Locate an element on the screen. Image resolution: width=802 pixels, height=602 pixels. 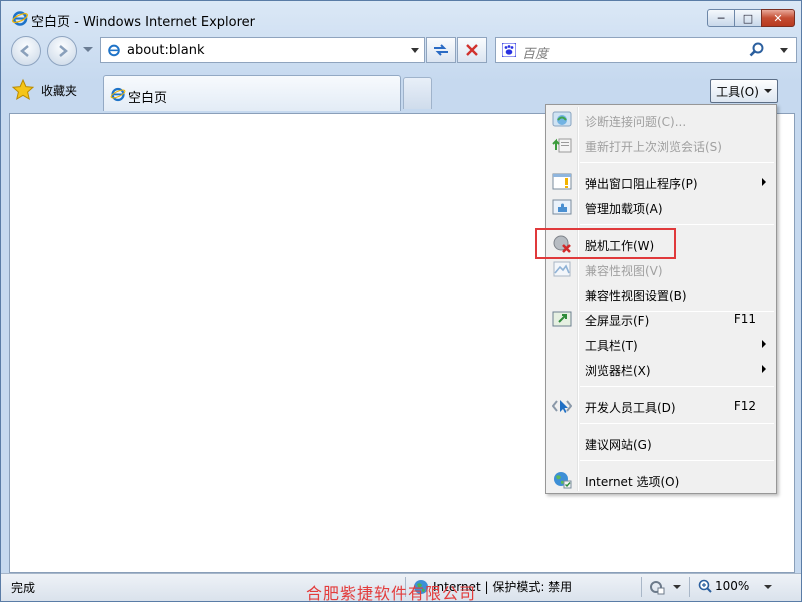
window-controls: ─ □ ✕ is located at coordinates (751, 18).